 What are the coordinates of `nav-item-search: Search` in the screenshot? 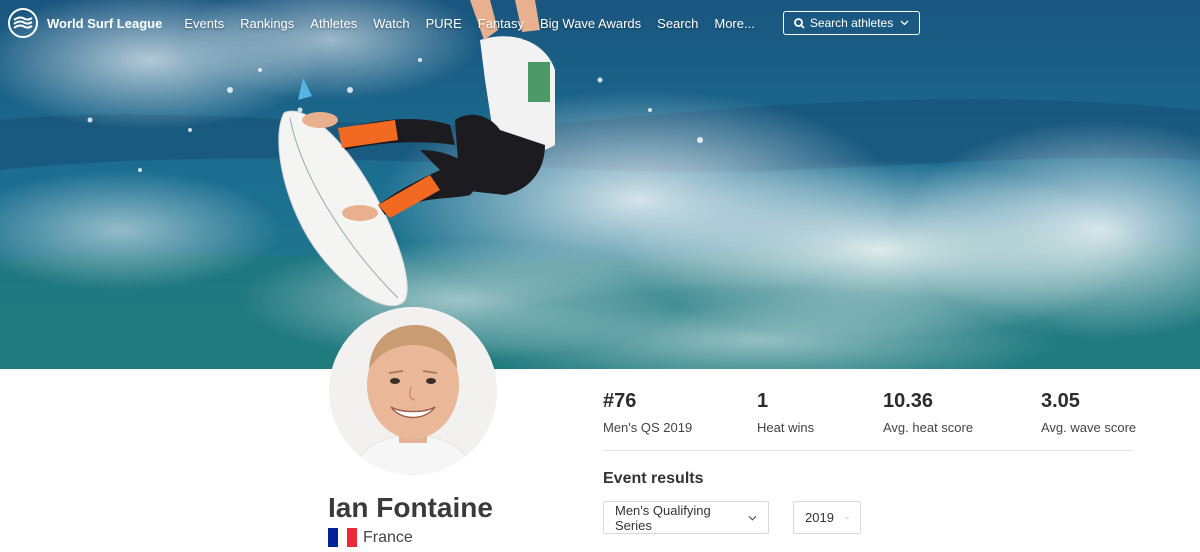 It's located at (677, 23).